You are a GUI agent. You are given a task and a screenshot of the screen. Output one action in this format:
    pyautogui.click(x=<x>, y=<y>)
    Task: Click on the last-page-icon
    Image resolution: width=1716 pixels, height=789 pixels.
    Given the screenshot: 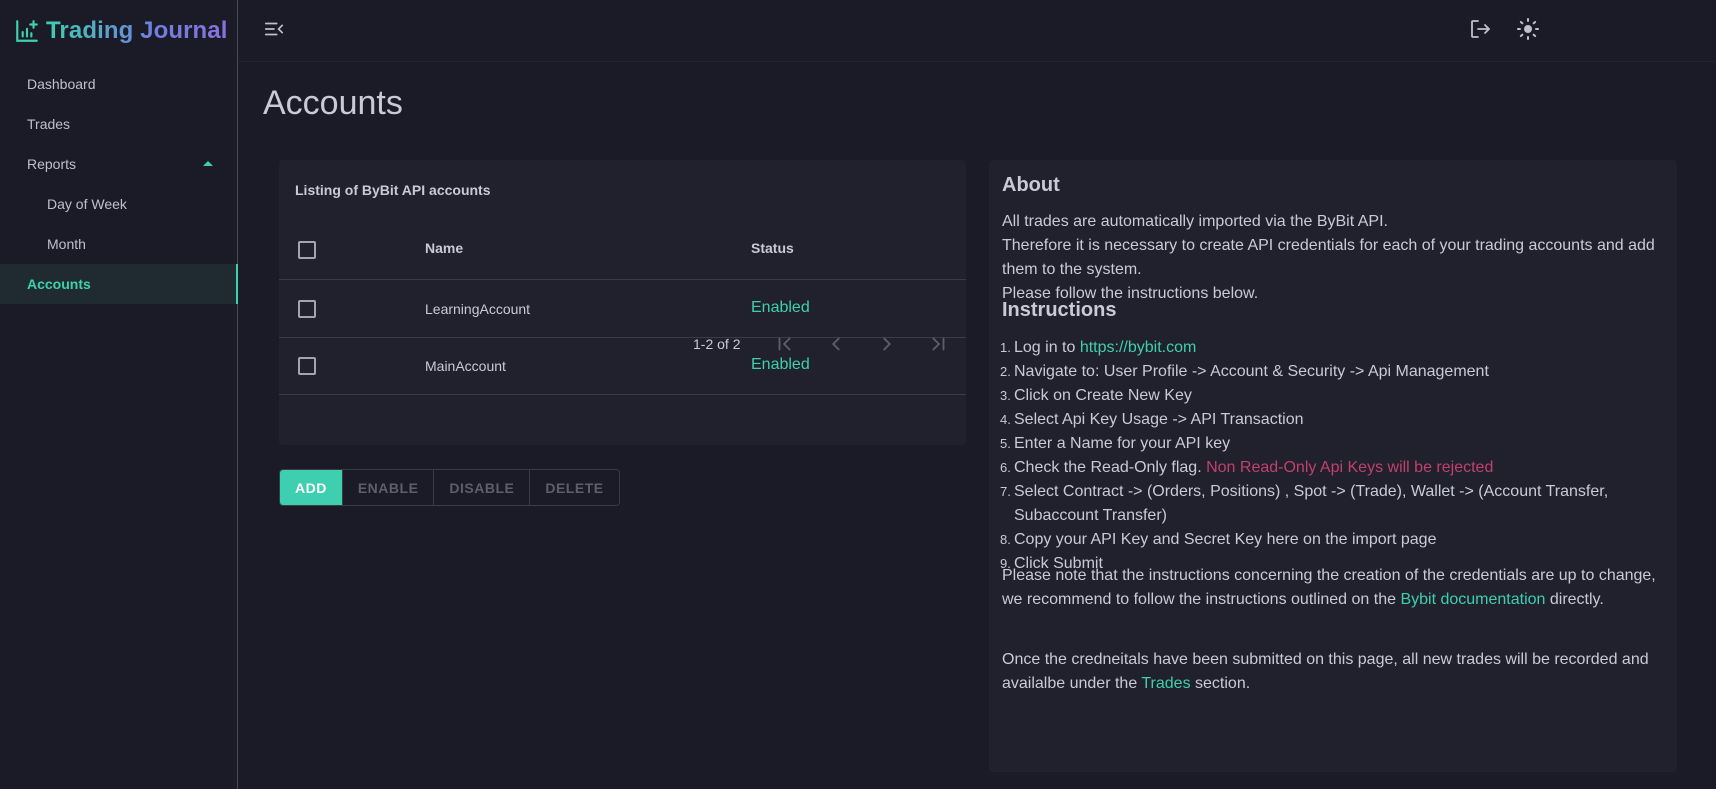 What is the action you would take?
    pyautogui.click(x=938, y=344)
    